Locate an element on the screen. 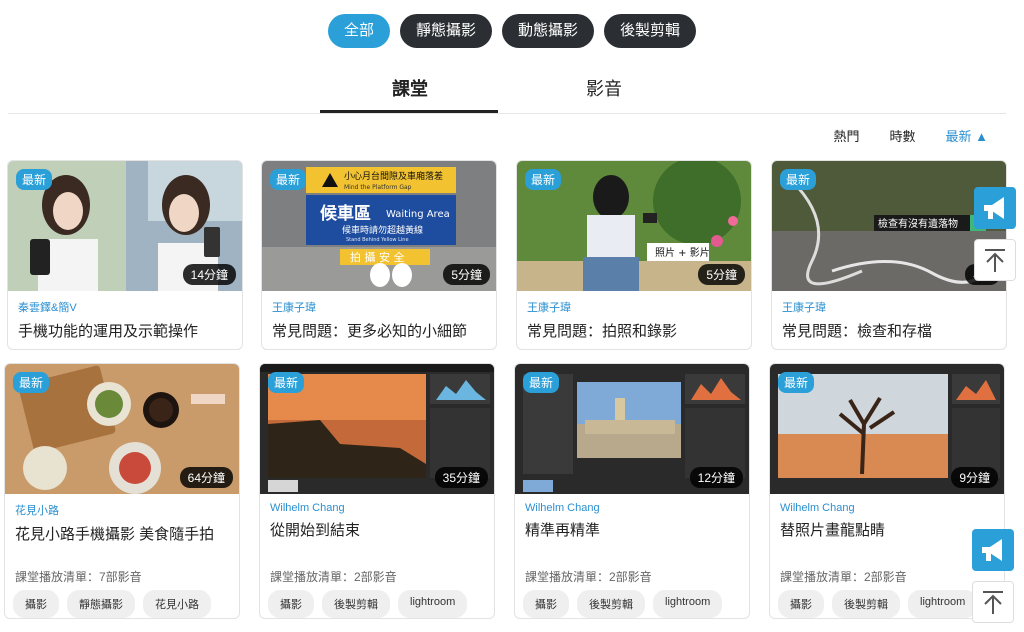  duration-badge: 14分鐘 is located at coordinates (209, 274).